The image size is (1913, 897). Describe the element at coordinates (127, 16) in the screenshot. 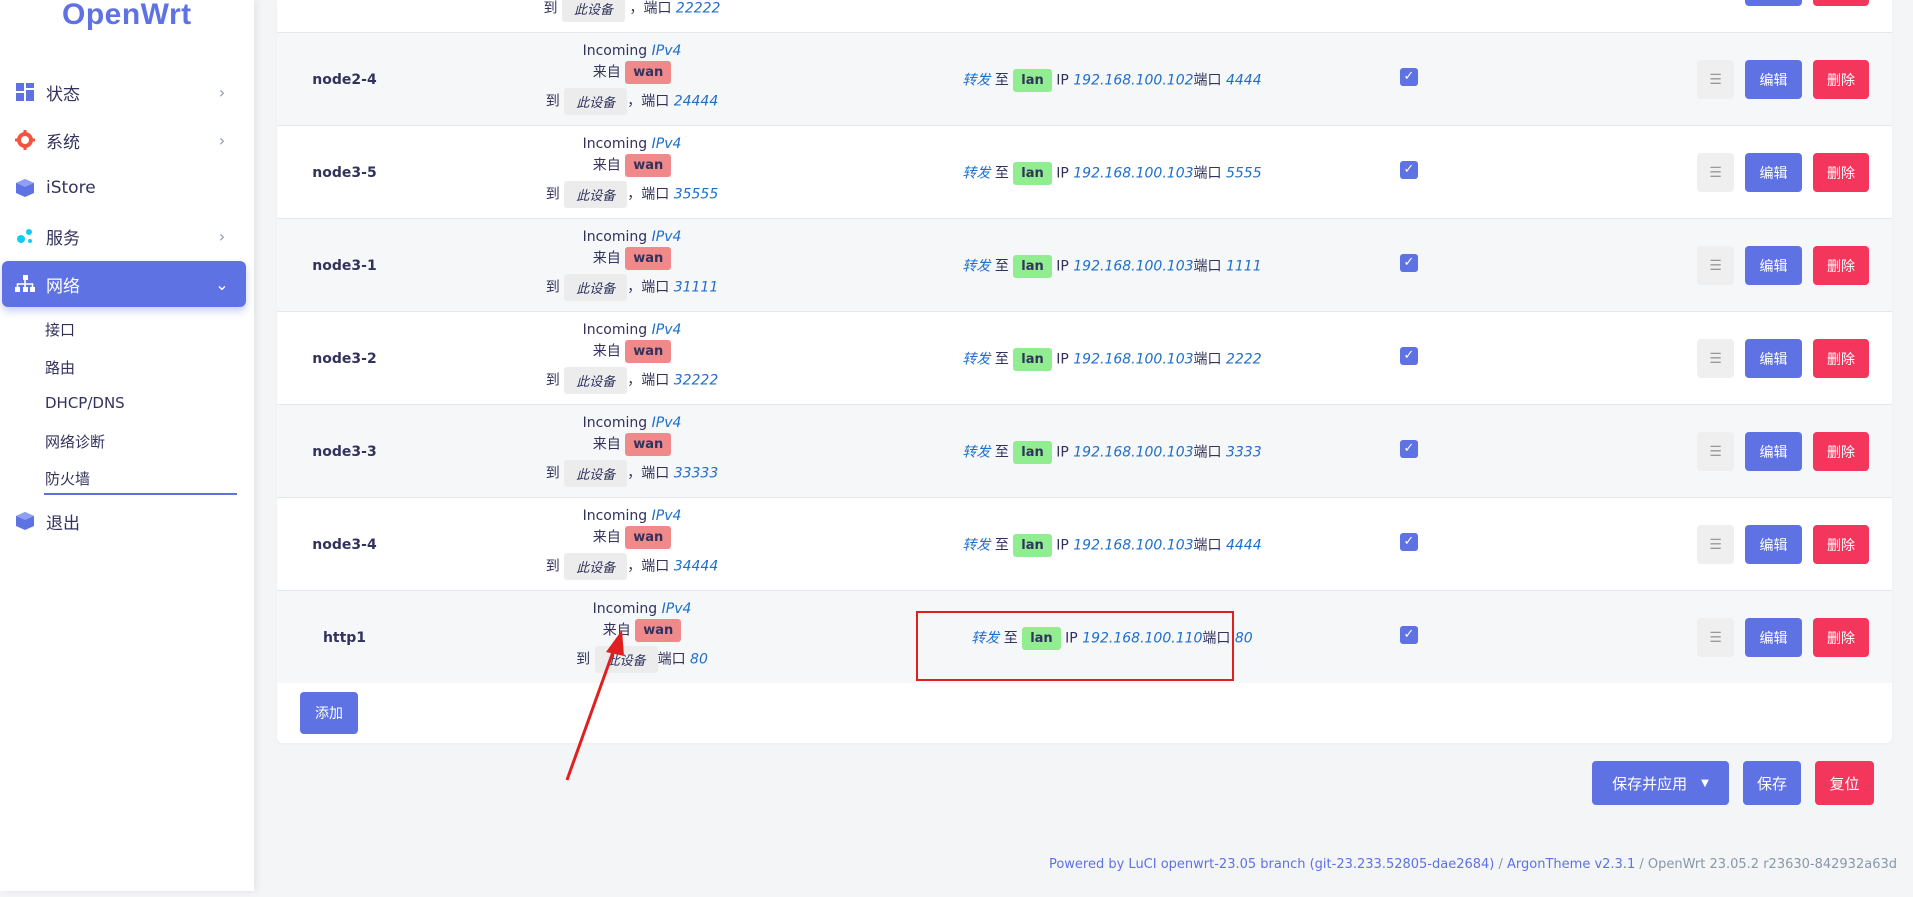

I see `brand-logo: OpenWrt` at that location.